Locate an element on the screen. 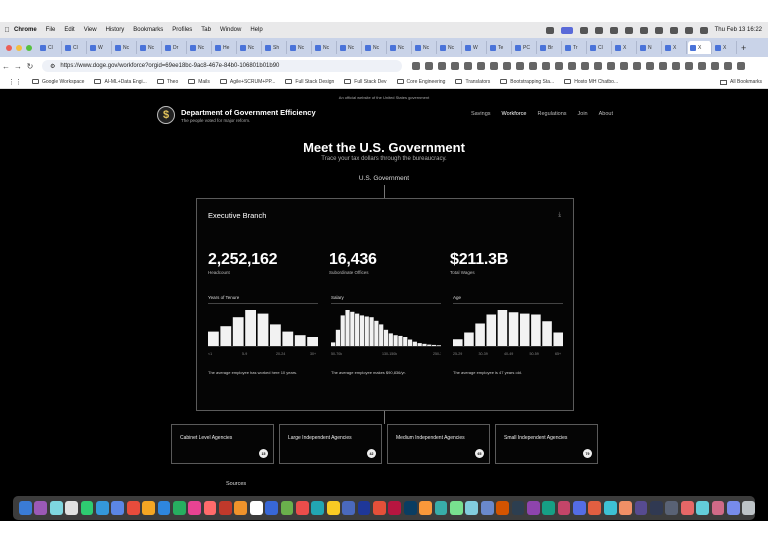  bookmark-folder: Full Stack Dev is located at coordinates (365, 82).